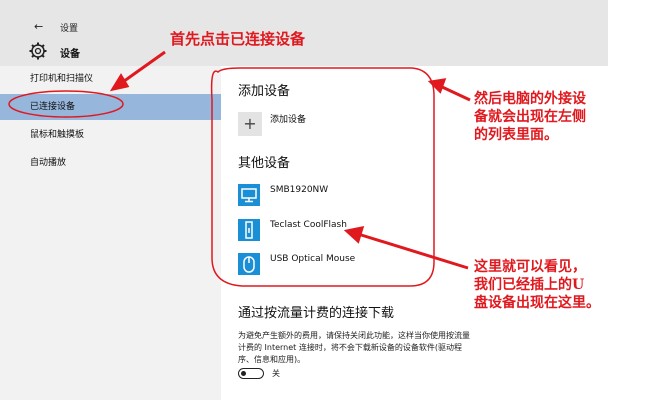  I want to click on annotation-line: 备就会出现在左侧, so click(530, 117).